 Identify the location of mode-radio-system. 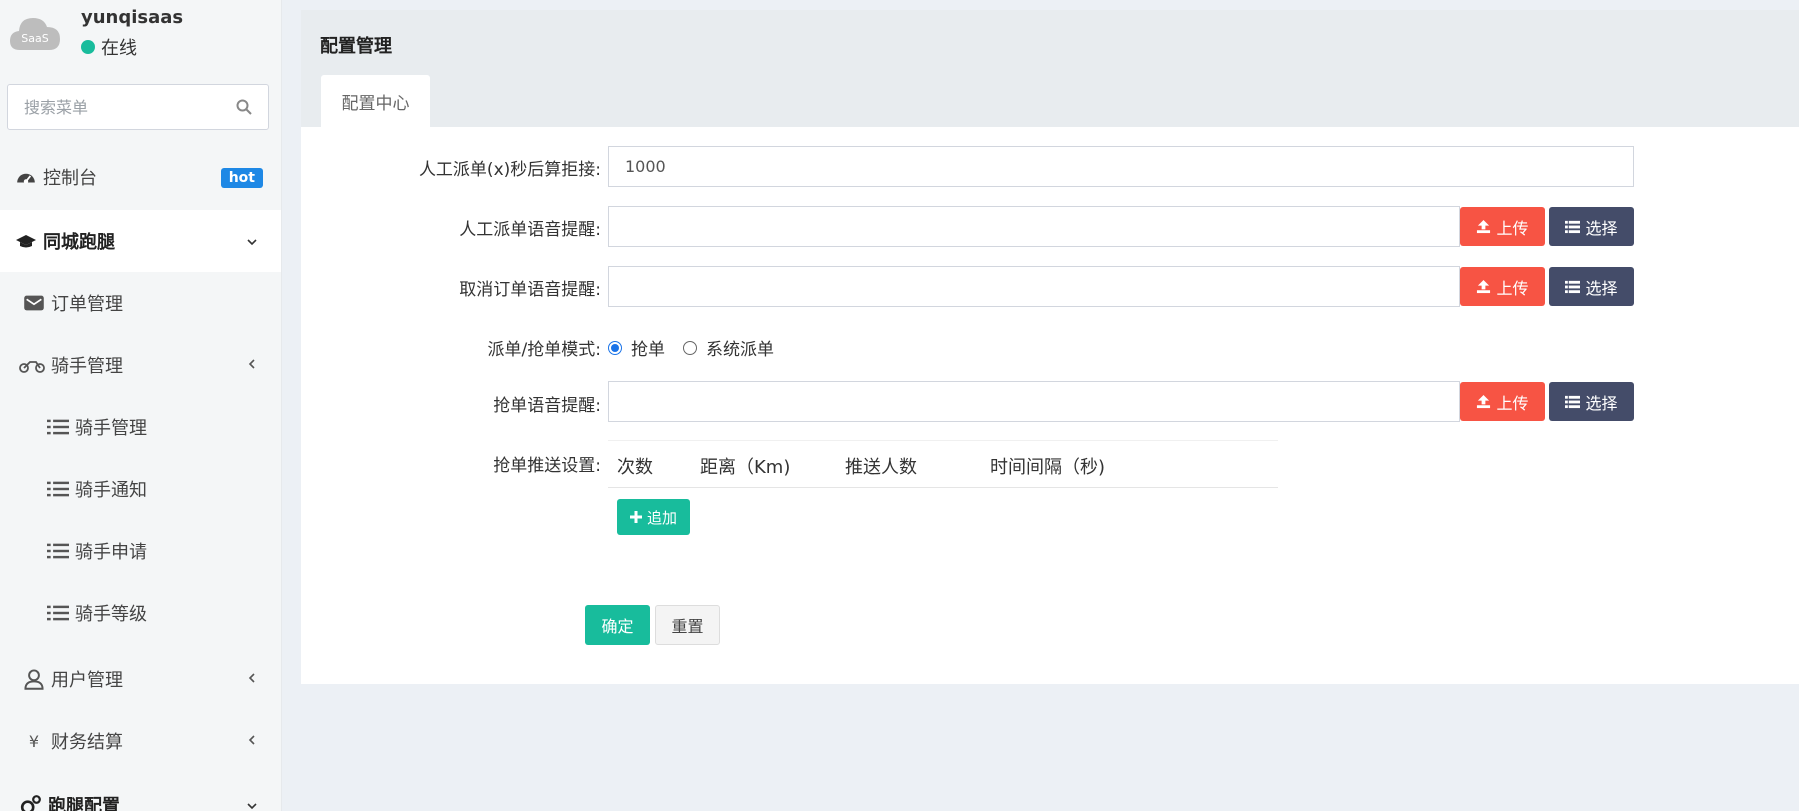
(690, 347).